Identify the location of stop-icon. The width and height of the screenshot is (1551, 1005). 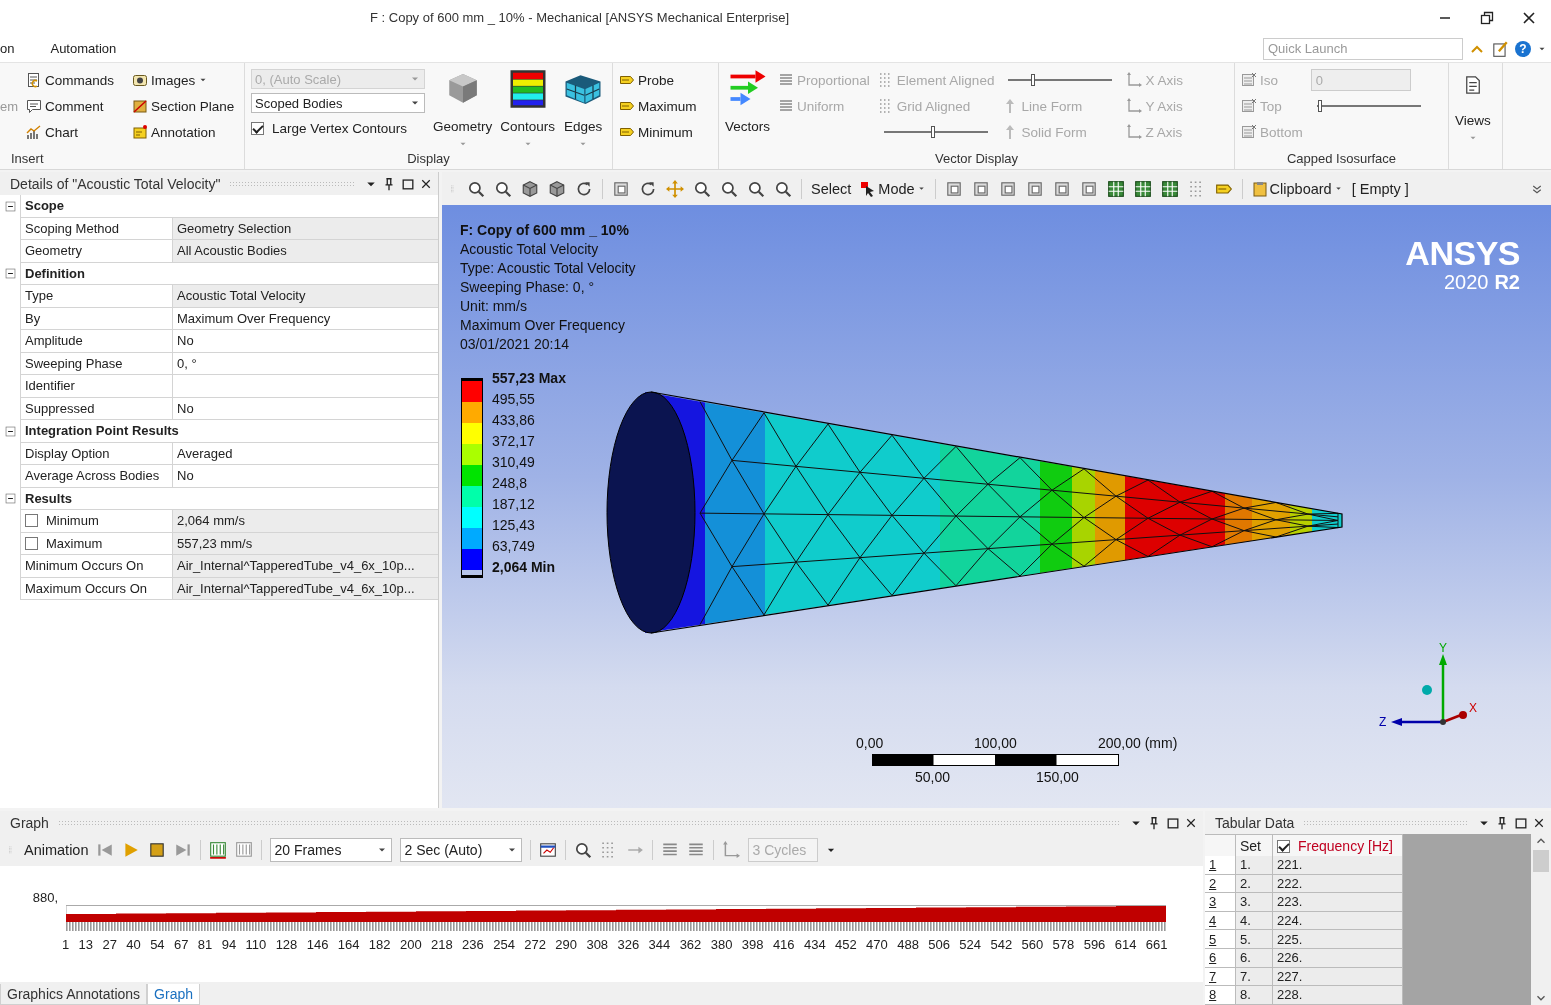
(157, 850).